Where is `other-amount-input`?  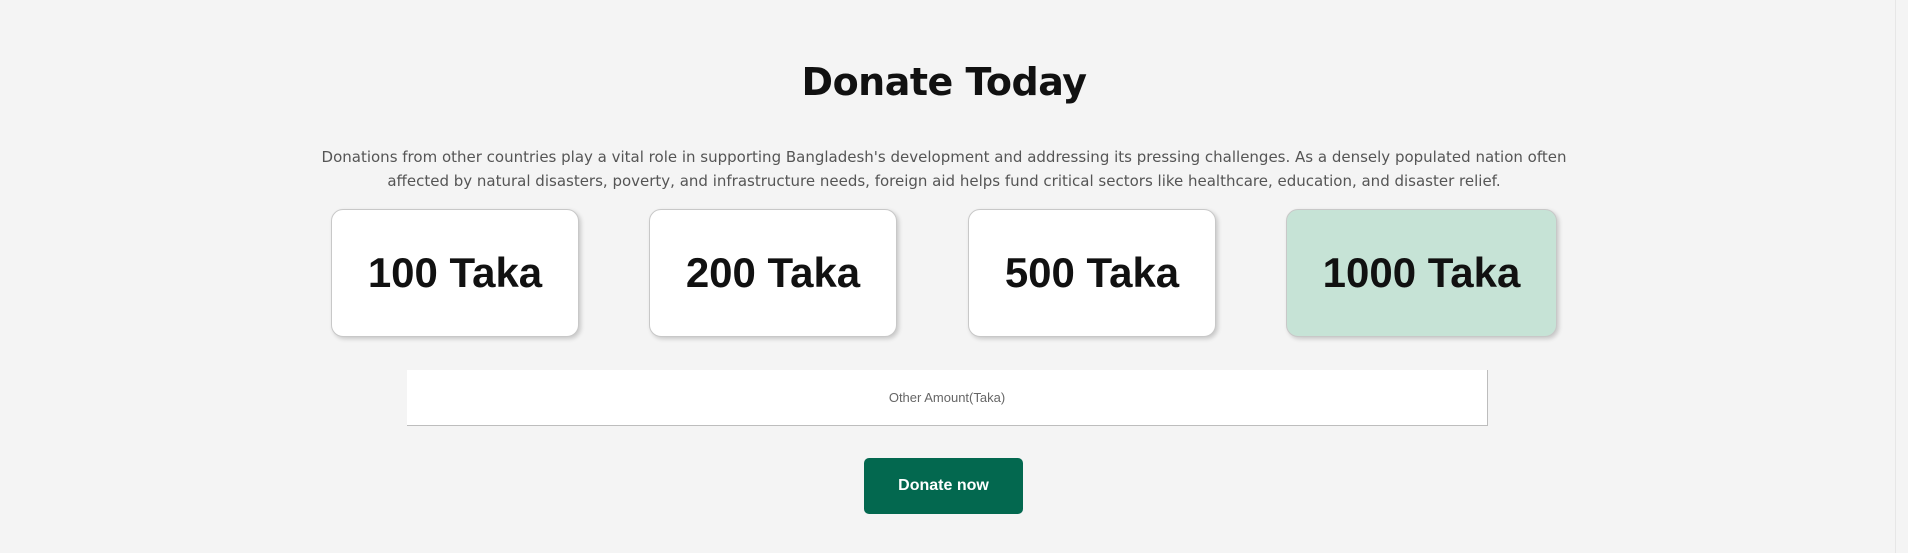
other-amount-input is located at coordinates (947, 398).